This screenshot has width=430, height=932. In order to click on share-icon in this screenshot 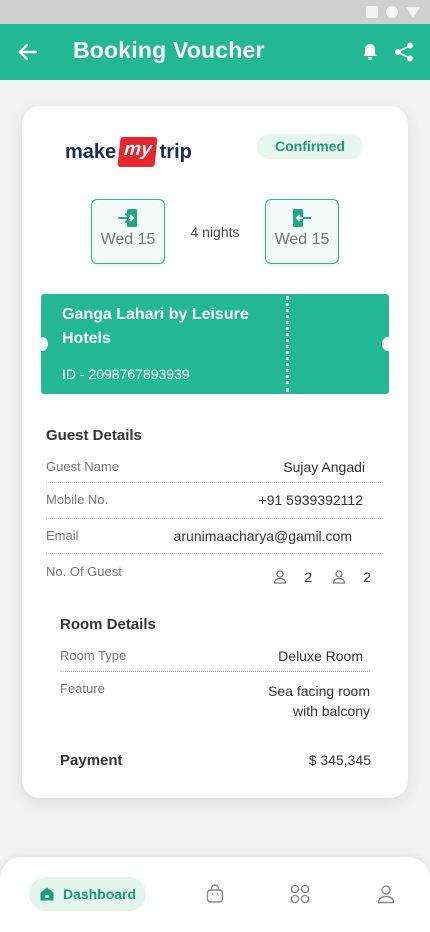, I will do `click(404, 52)`.